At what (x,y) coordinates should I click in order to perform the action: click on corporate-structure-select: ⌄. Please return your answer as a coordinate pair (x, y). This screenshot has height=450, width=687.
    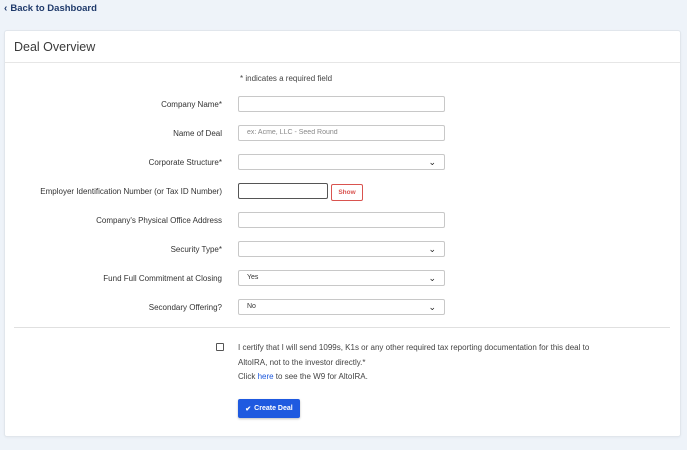
    Looking at the image, I should click on (341, 162).